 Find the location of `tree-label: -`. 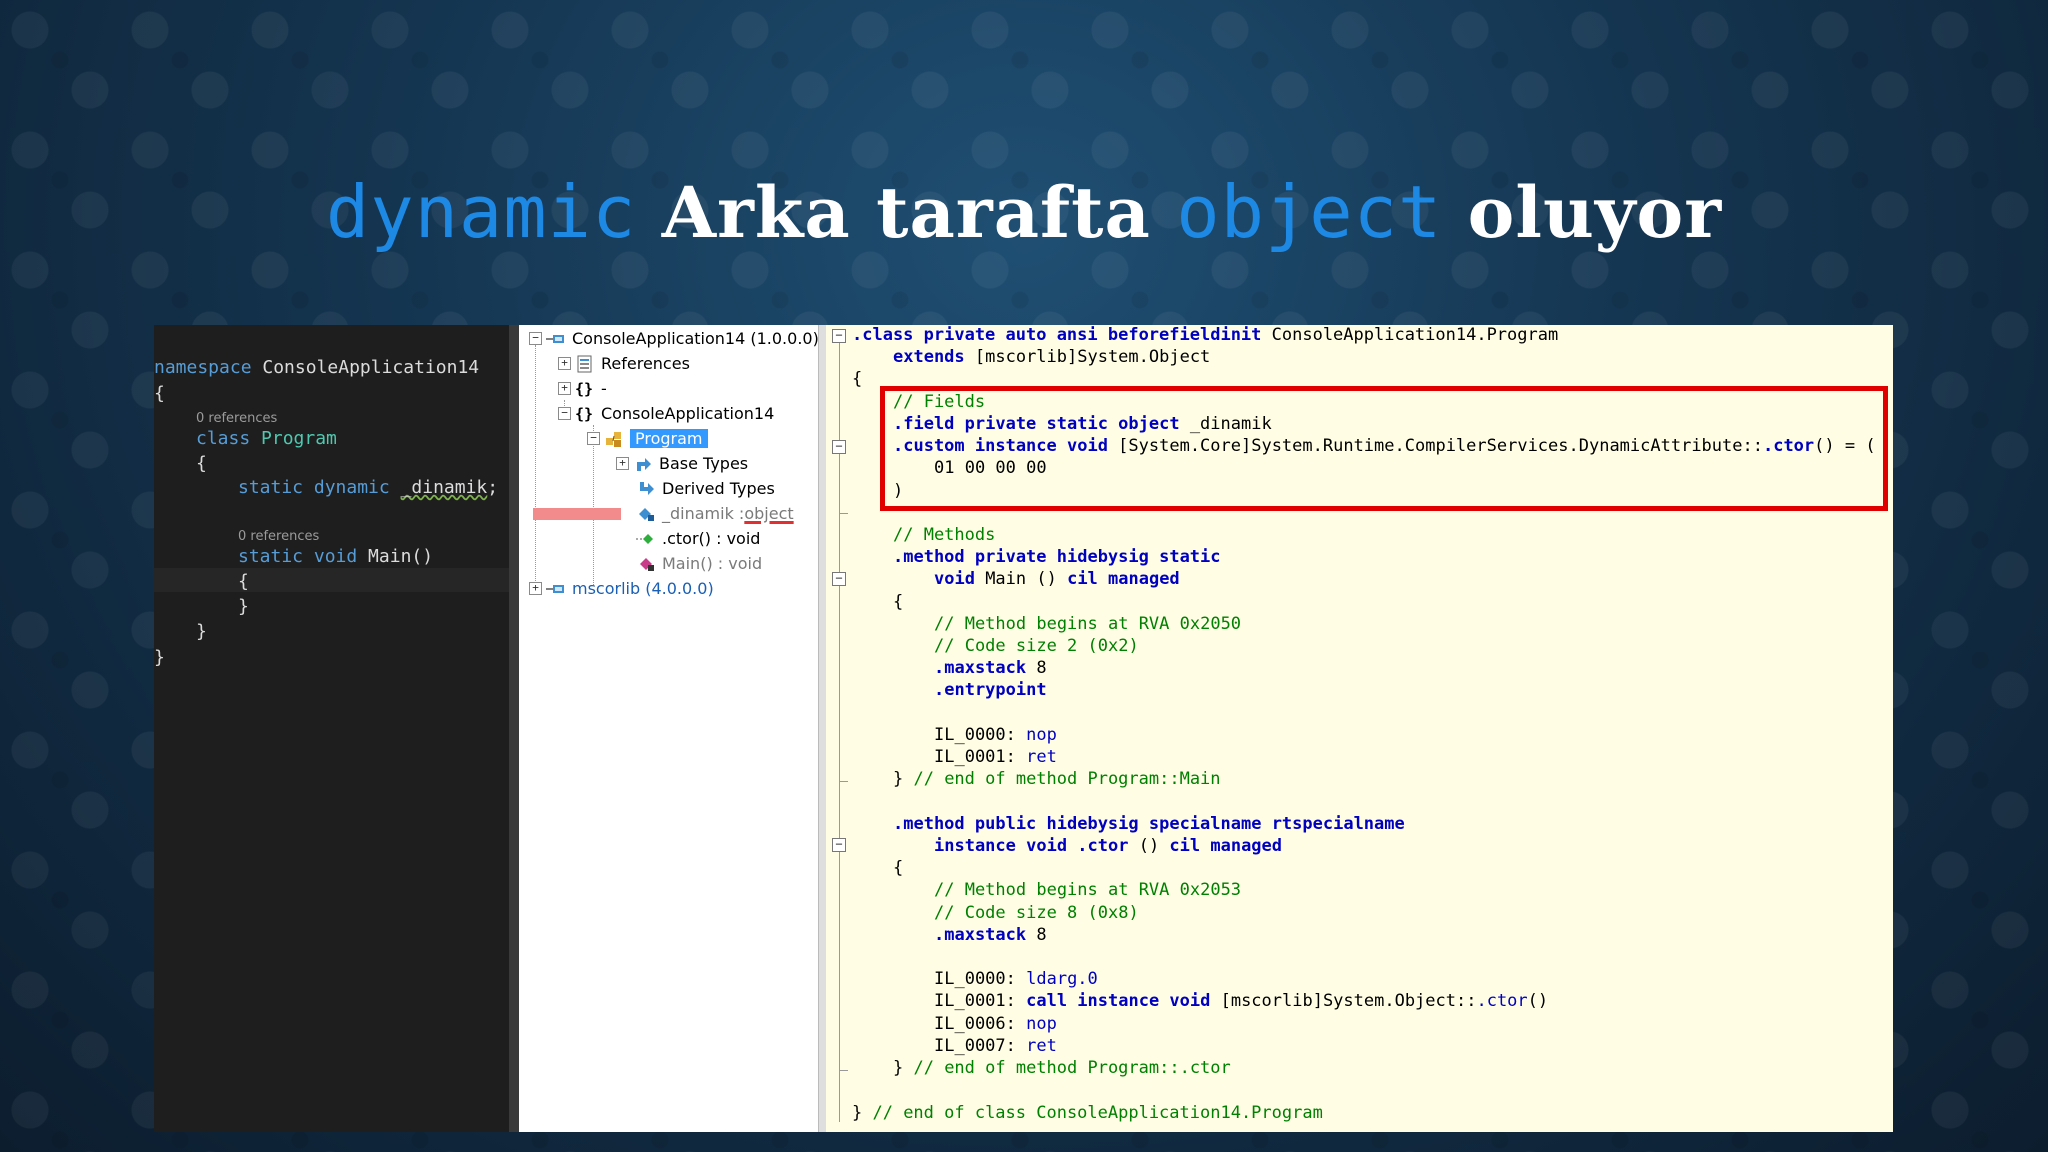

tree-label: - is located at coordinates (604, 388).